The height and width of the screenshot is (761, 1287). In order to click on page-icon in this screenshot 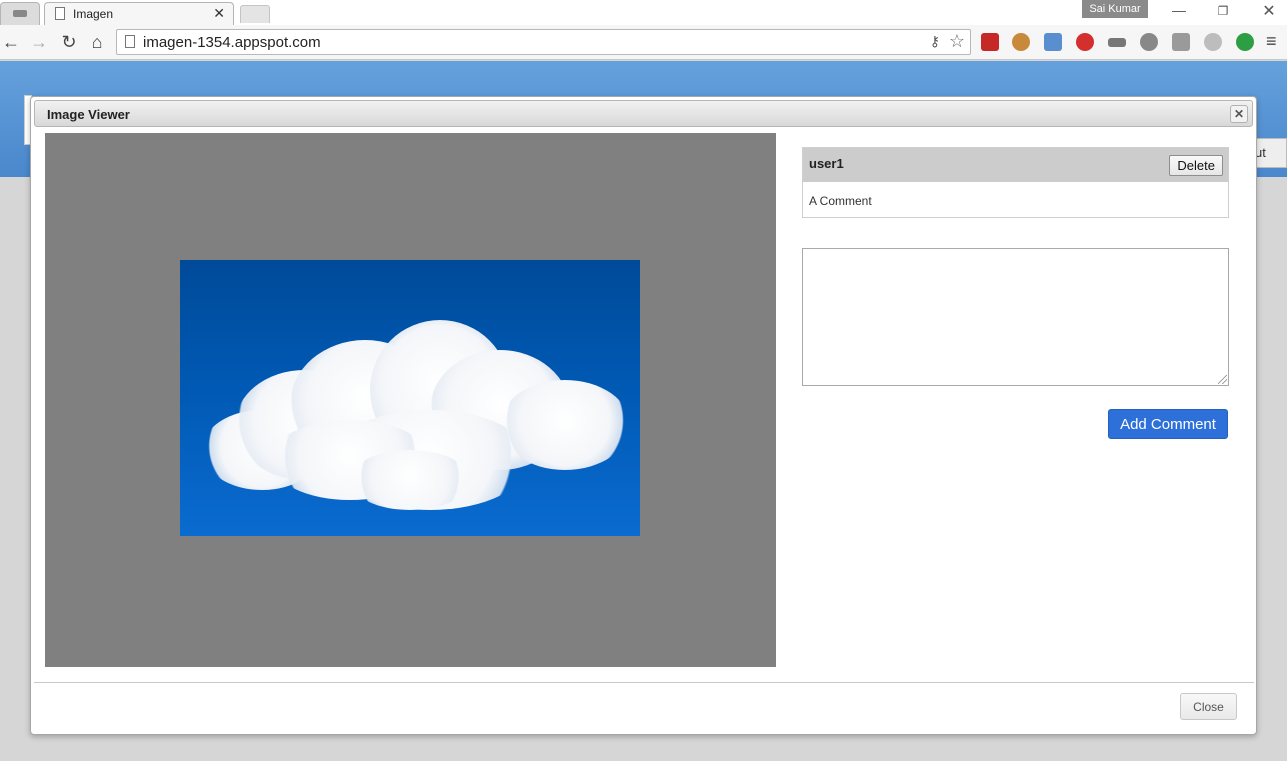, I will do `click(130, 41)`.